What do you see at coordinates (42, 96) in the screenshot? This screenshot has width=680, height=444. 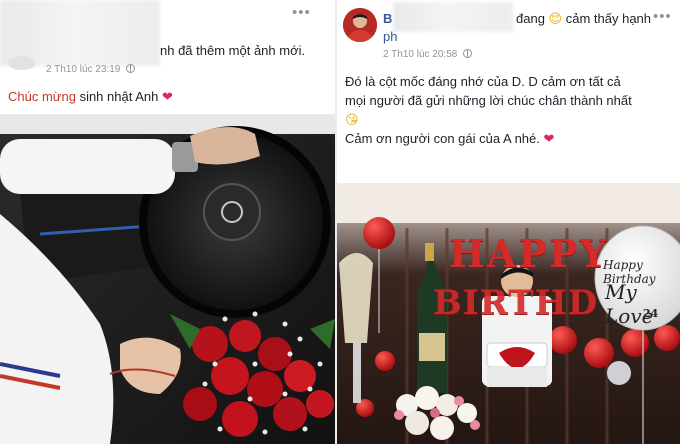 I see `hashtag-link: Chúc mừng` at bounding box center [42, 96].